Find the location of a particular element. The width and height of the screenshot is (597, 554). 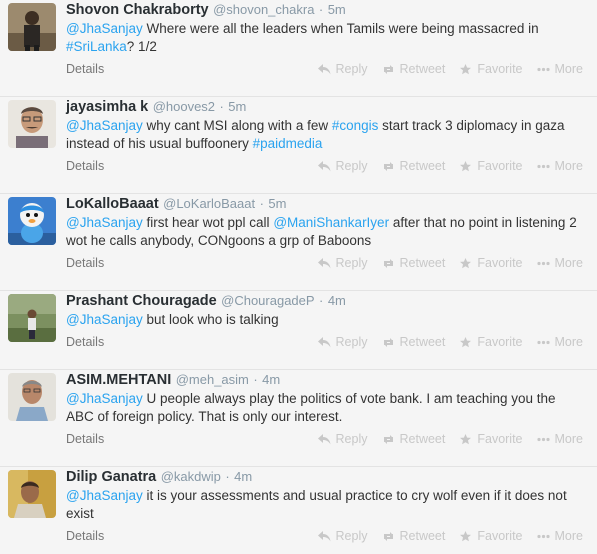

text-segment: first hear wot ppl call is located at coordinates (208, 222).